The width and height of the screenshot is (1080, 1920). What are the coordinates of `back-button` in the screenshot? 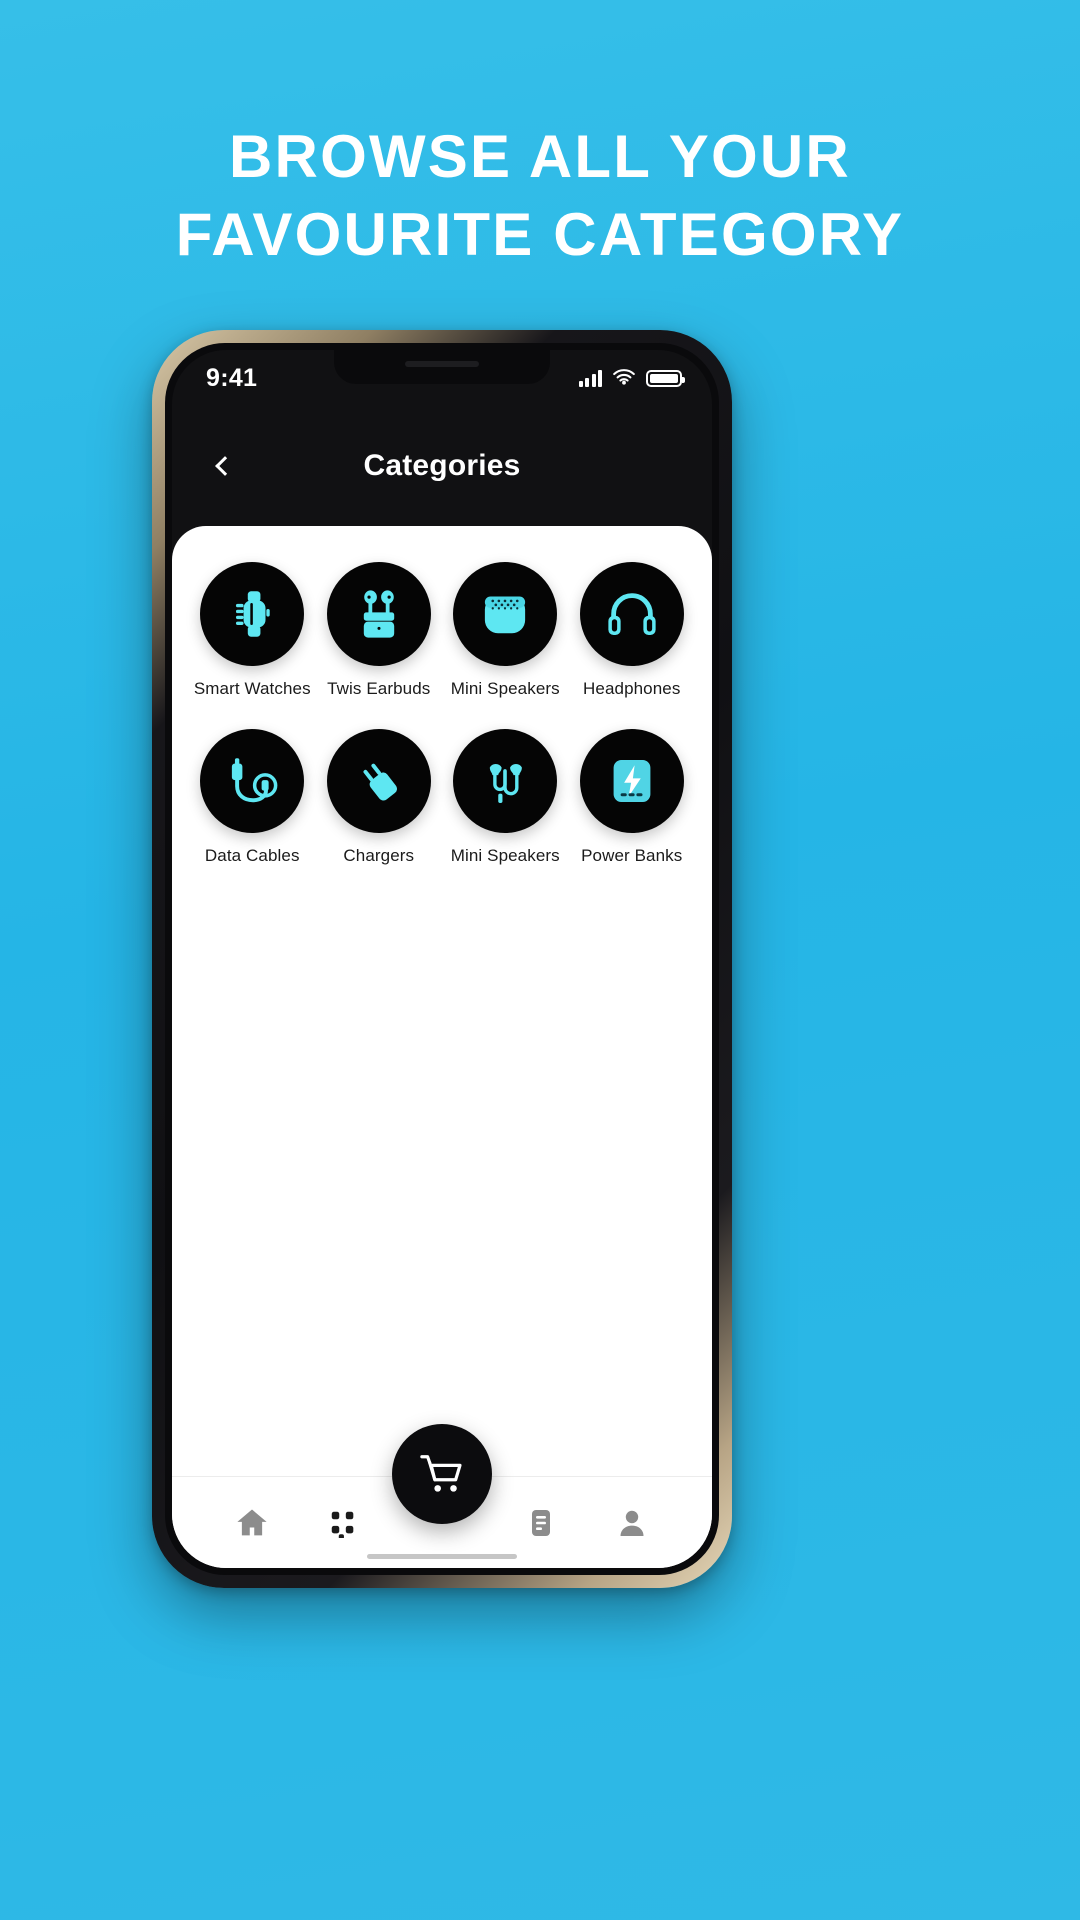 It's located at (222, 466).